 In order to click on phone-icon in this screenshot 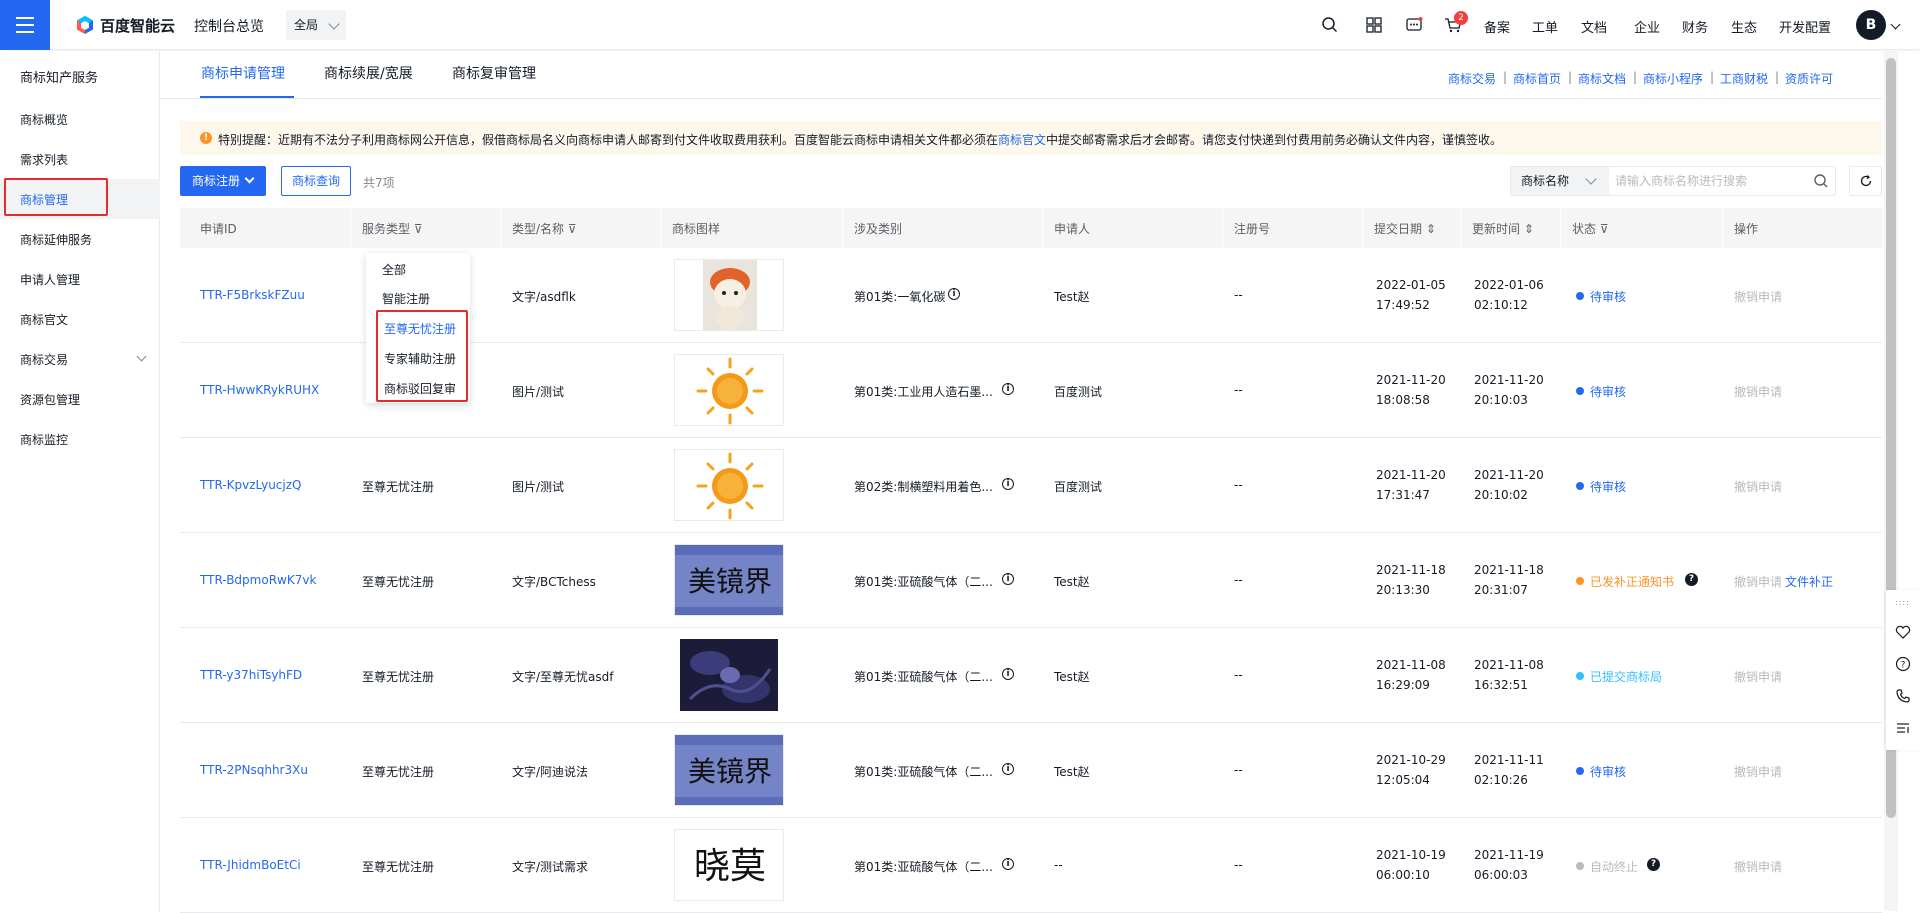, I will do `click(1903, 697)`.